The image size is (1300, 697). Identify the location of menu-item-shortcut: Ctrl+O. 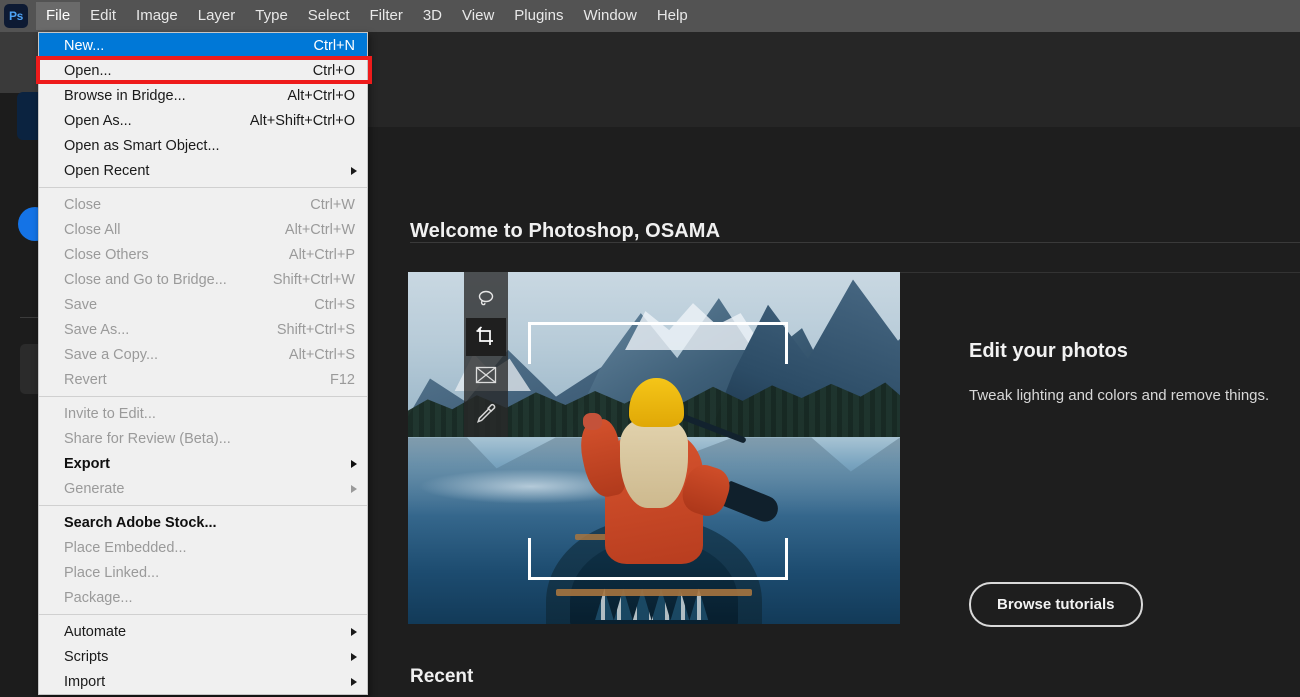
(333, 70).